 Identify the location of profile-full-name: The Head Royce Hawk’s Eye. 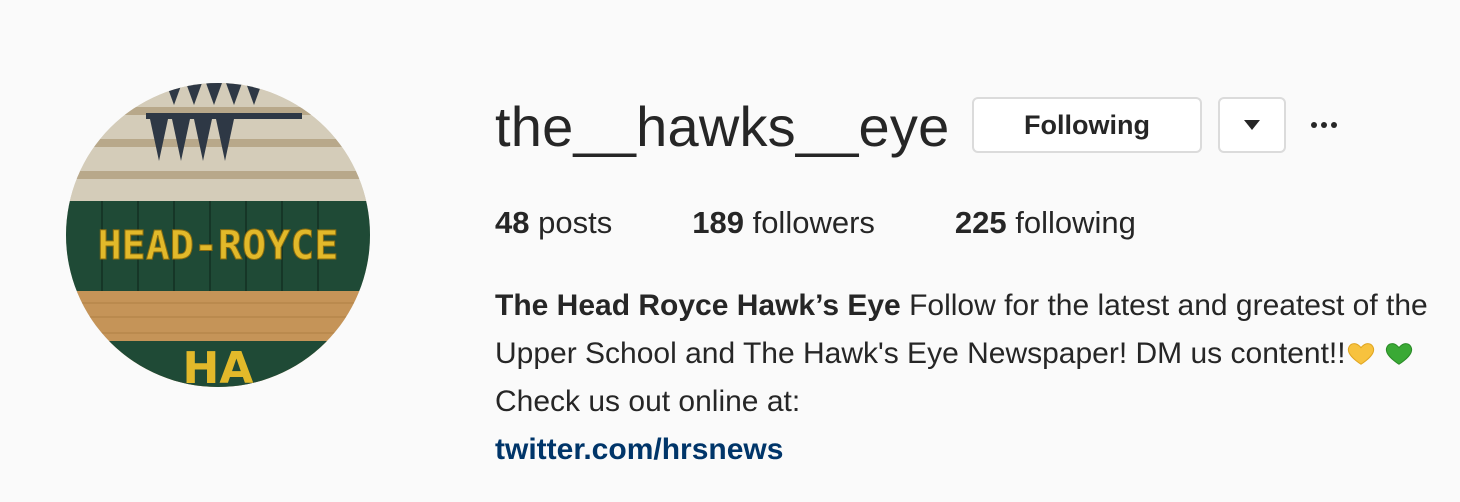
(698, 305).